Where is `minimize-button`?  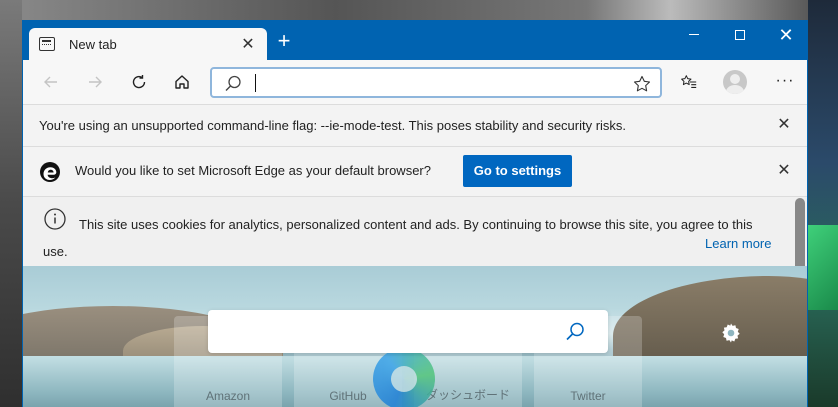 minimize-button is located at coordinates (694, 36).